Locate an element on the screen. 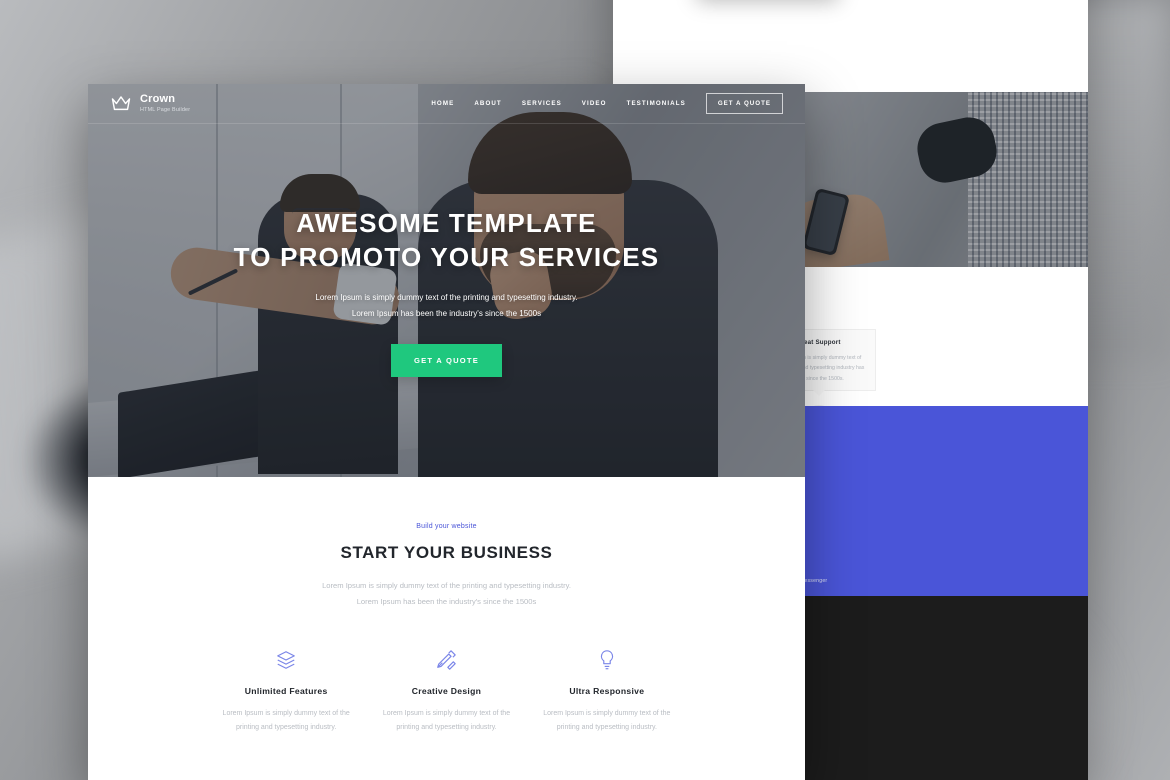 The height and width of the screenshot is (780, 1170). hero-title-line1: AWESOME TEMPLATE is located at coordinates (446, 222).